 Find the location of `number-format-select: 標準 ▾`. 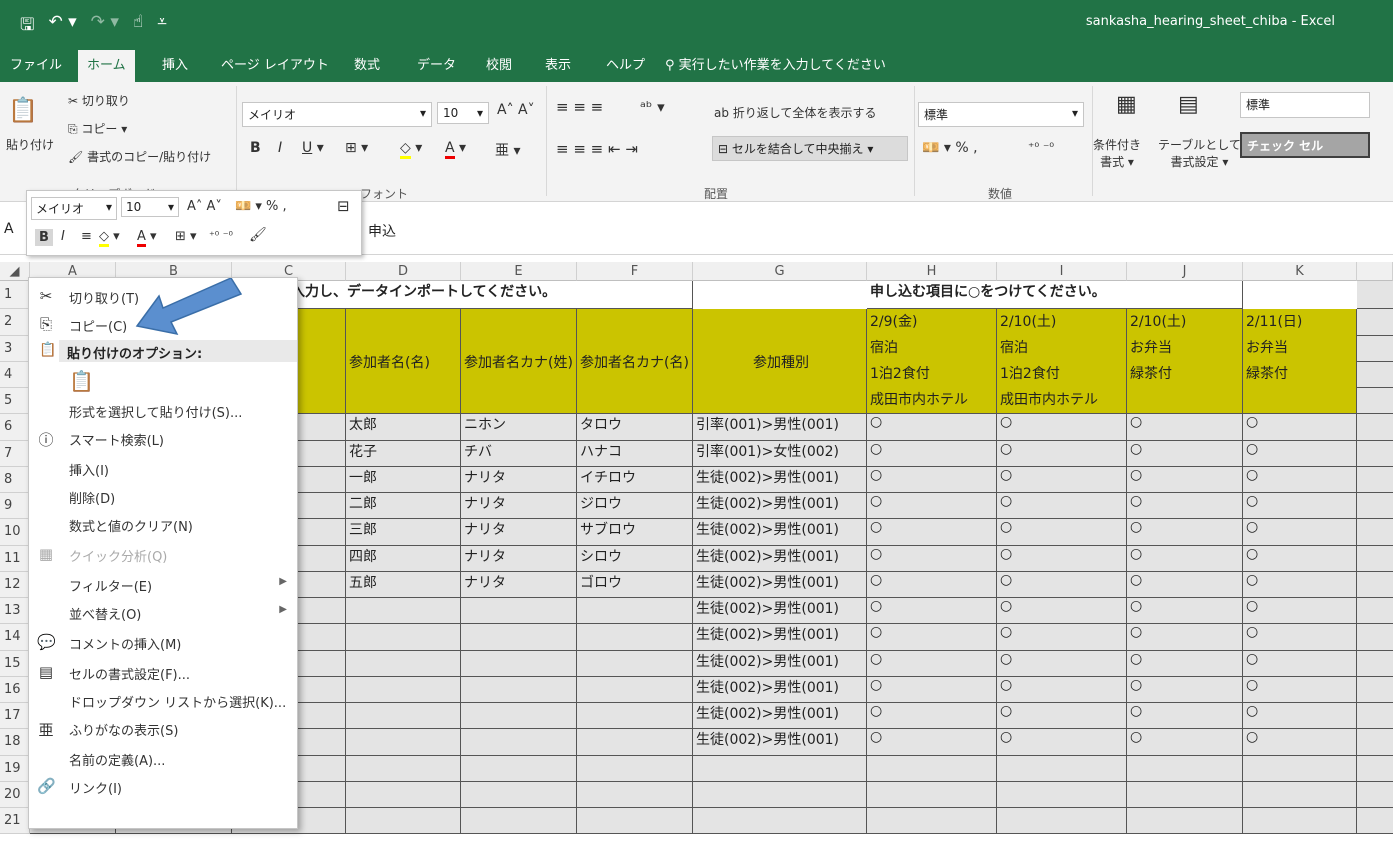

number-format-select: 標準 ▾ is located at coordinates (1001, 114).